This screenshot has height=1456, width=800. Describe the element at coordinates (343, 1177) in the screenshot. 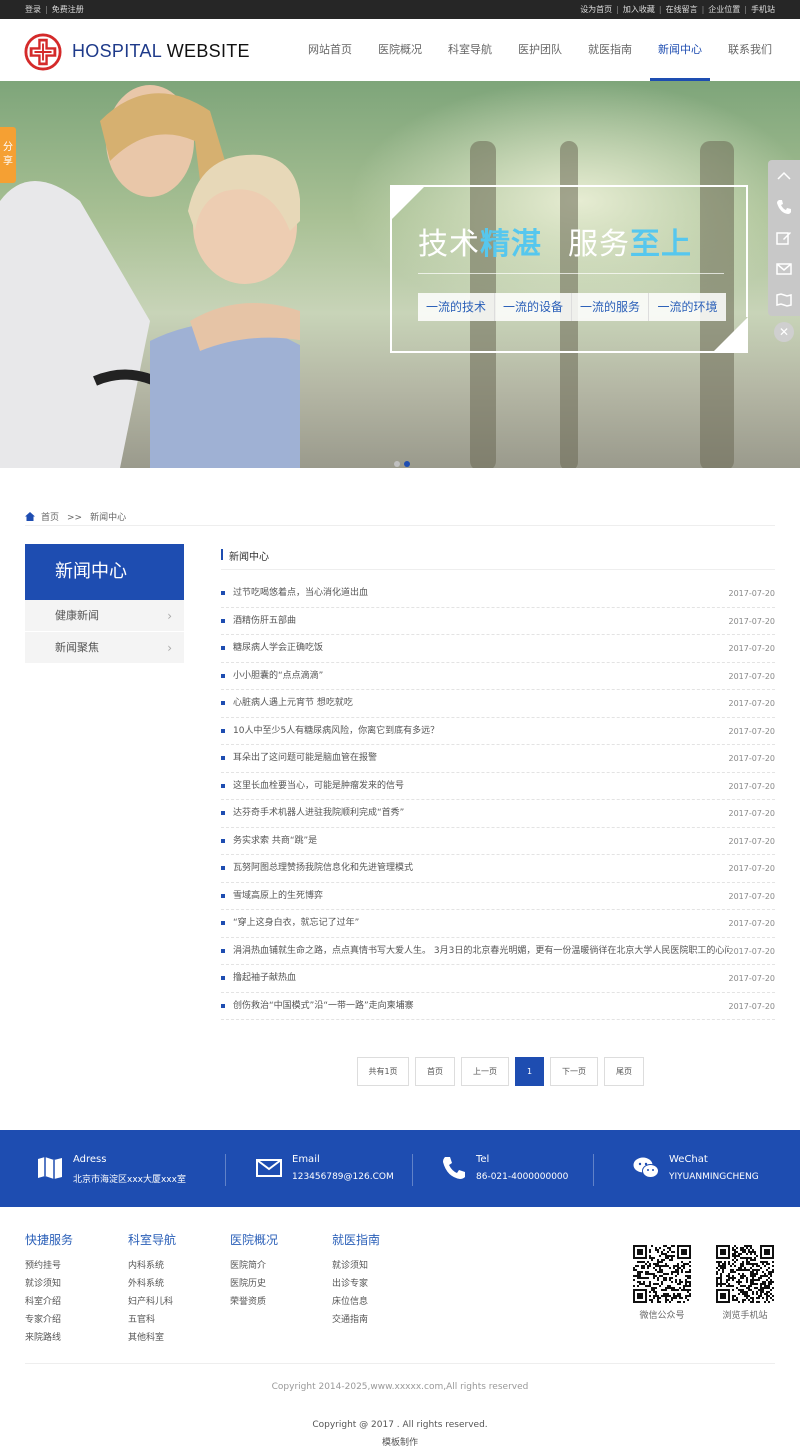

I see `contact-value: 123456789@126.COM` at that location.